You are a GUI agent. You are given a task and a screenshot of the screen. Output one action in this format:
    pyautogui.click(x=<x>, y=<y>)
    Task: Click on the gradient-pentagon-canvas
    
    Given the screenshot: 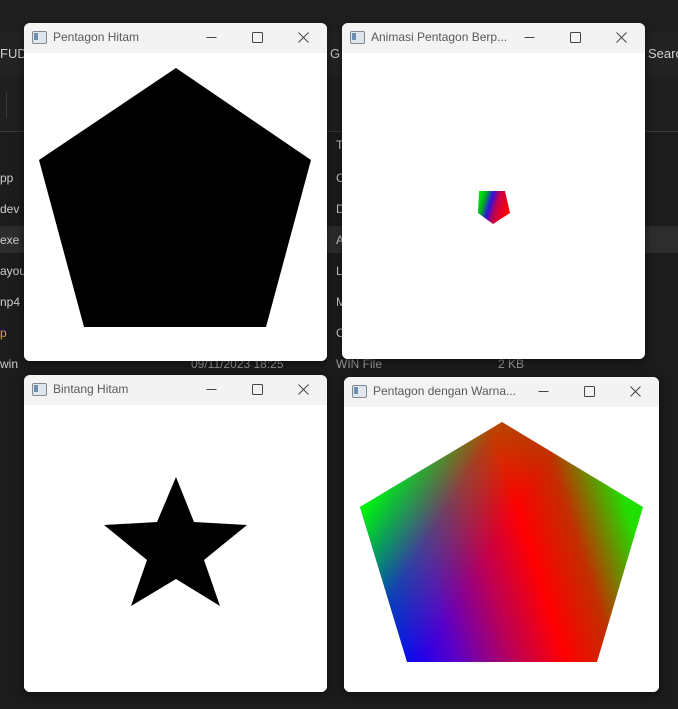 What is the action you would take?
    pyautogui.click(x=501, y=542)
    